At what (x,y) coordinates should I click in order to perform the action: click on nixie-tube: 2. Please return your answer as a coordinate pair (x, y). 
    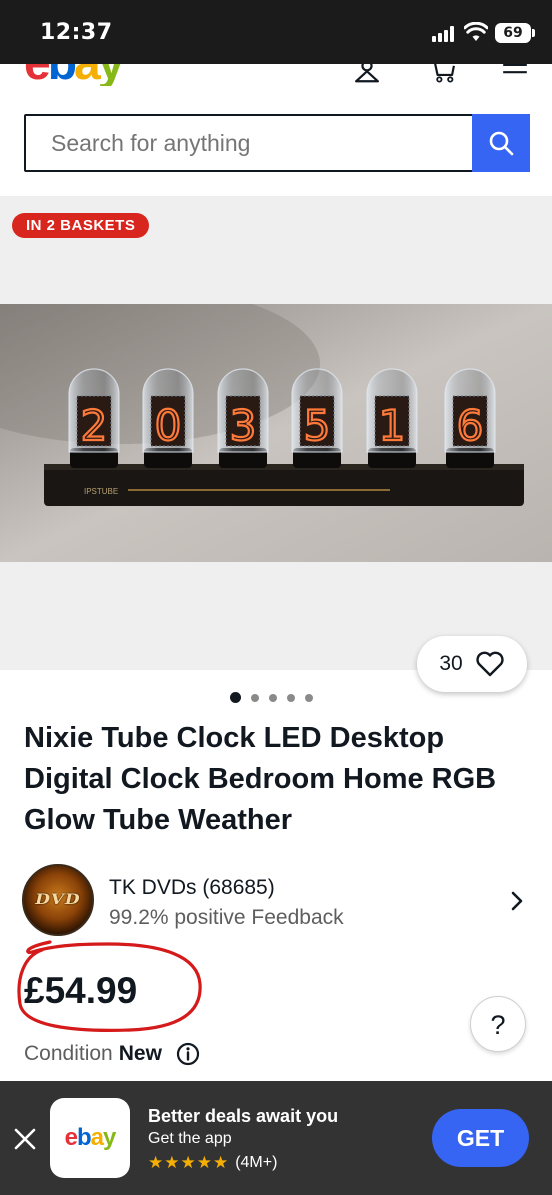
    Looking at the image, I should click on (94, 418).